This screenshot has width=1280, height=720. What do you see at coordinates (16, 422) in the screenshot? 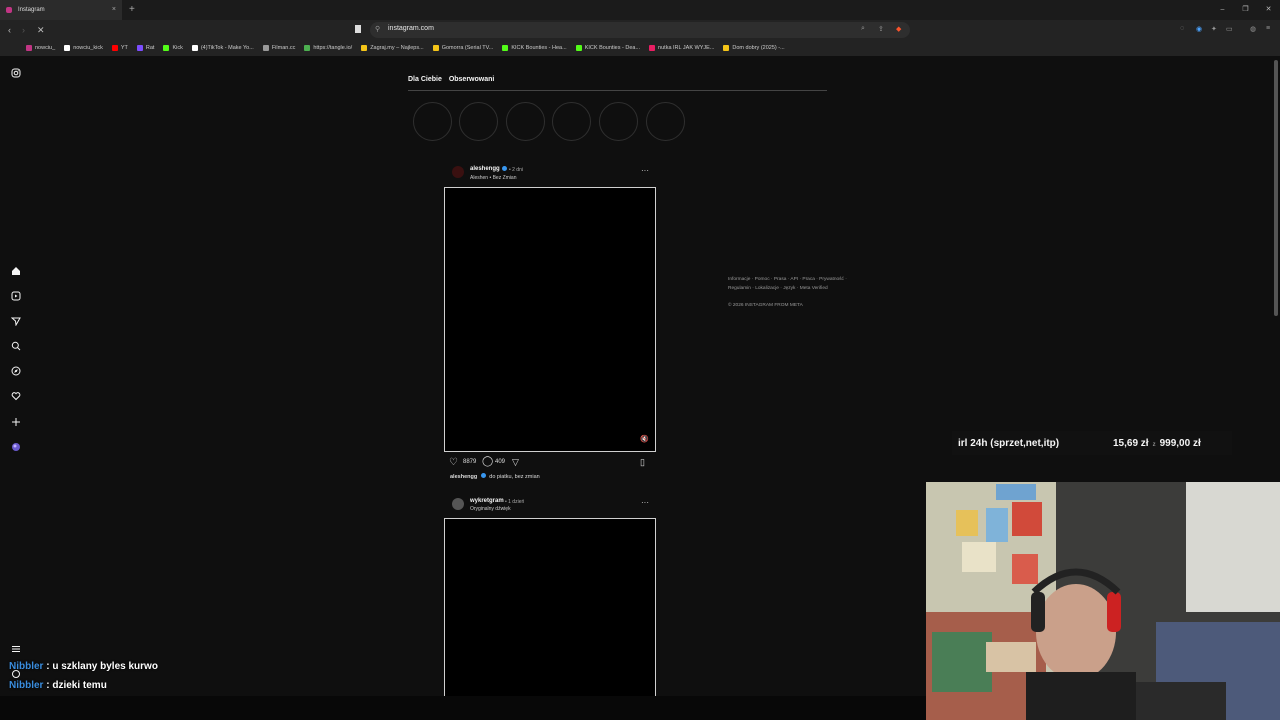
I see `create-plus-icon` at bounding box center [16, 422].